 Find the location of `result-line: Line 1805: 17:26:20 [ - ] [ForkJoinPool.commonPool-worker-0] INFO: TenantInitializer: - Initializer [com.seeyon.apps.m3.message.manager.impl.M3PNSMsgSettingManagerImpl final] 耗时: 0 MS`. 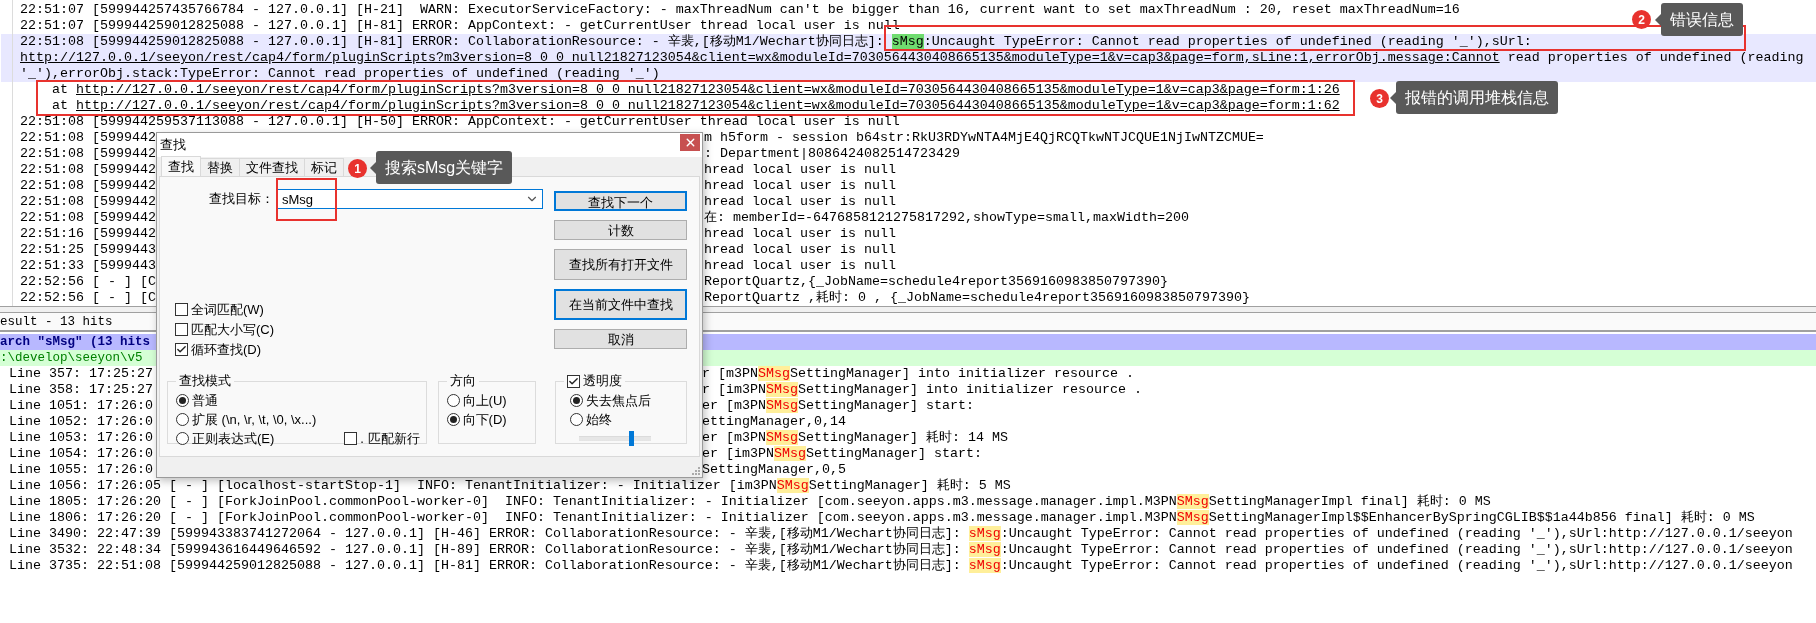

result-line: Line 1805: 17:26:20 [ - ] [ForkJoinPool.commonPool-worker-0] INFO: TenantInitializer: - Initializer [com.seeyon.apps.m3.message.manager.impl.M3PNSMsgSettingManagerImpl final] 耗时: 0 MS is located at coordinates (750, 501).